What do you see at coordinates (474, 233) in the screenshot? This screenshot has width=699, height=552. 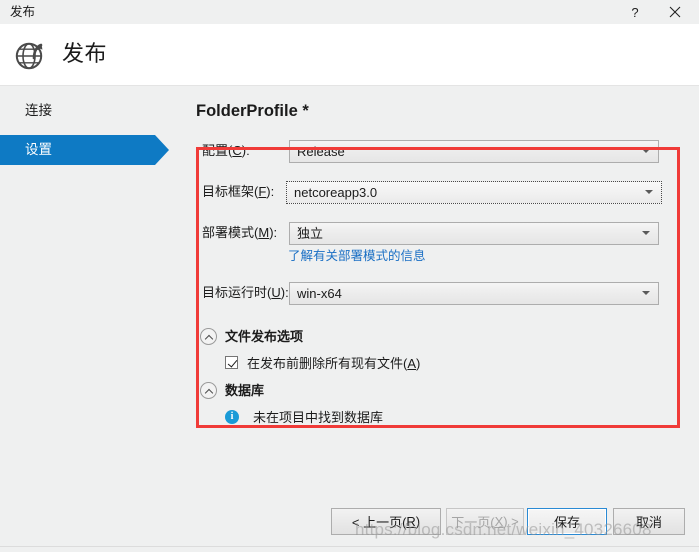 I see `deployment-mode-combobox: 独立` at bounding box center [474, 233].